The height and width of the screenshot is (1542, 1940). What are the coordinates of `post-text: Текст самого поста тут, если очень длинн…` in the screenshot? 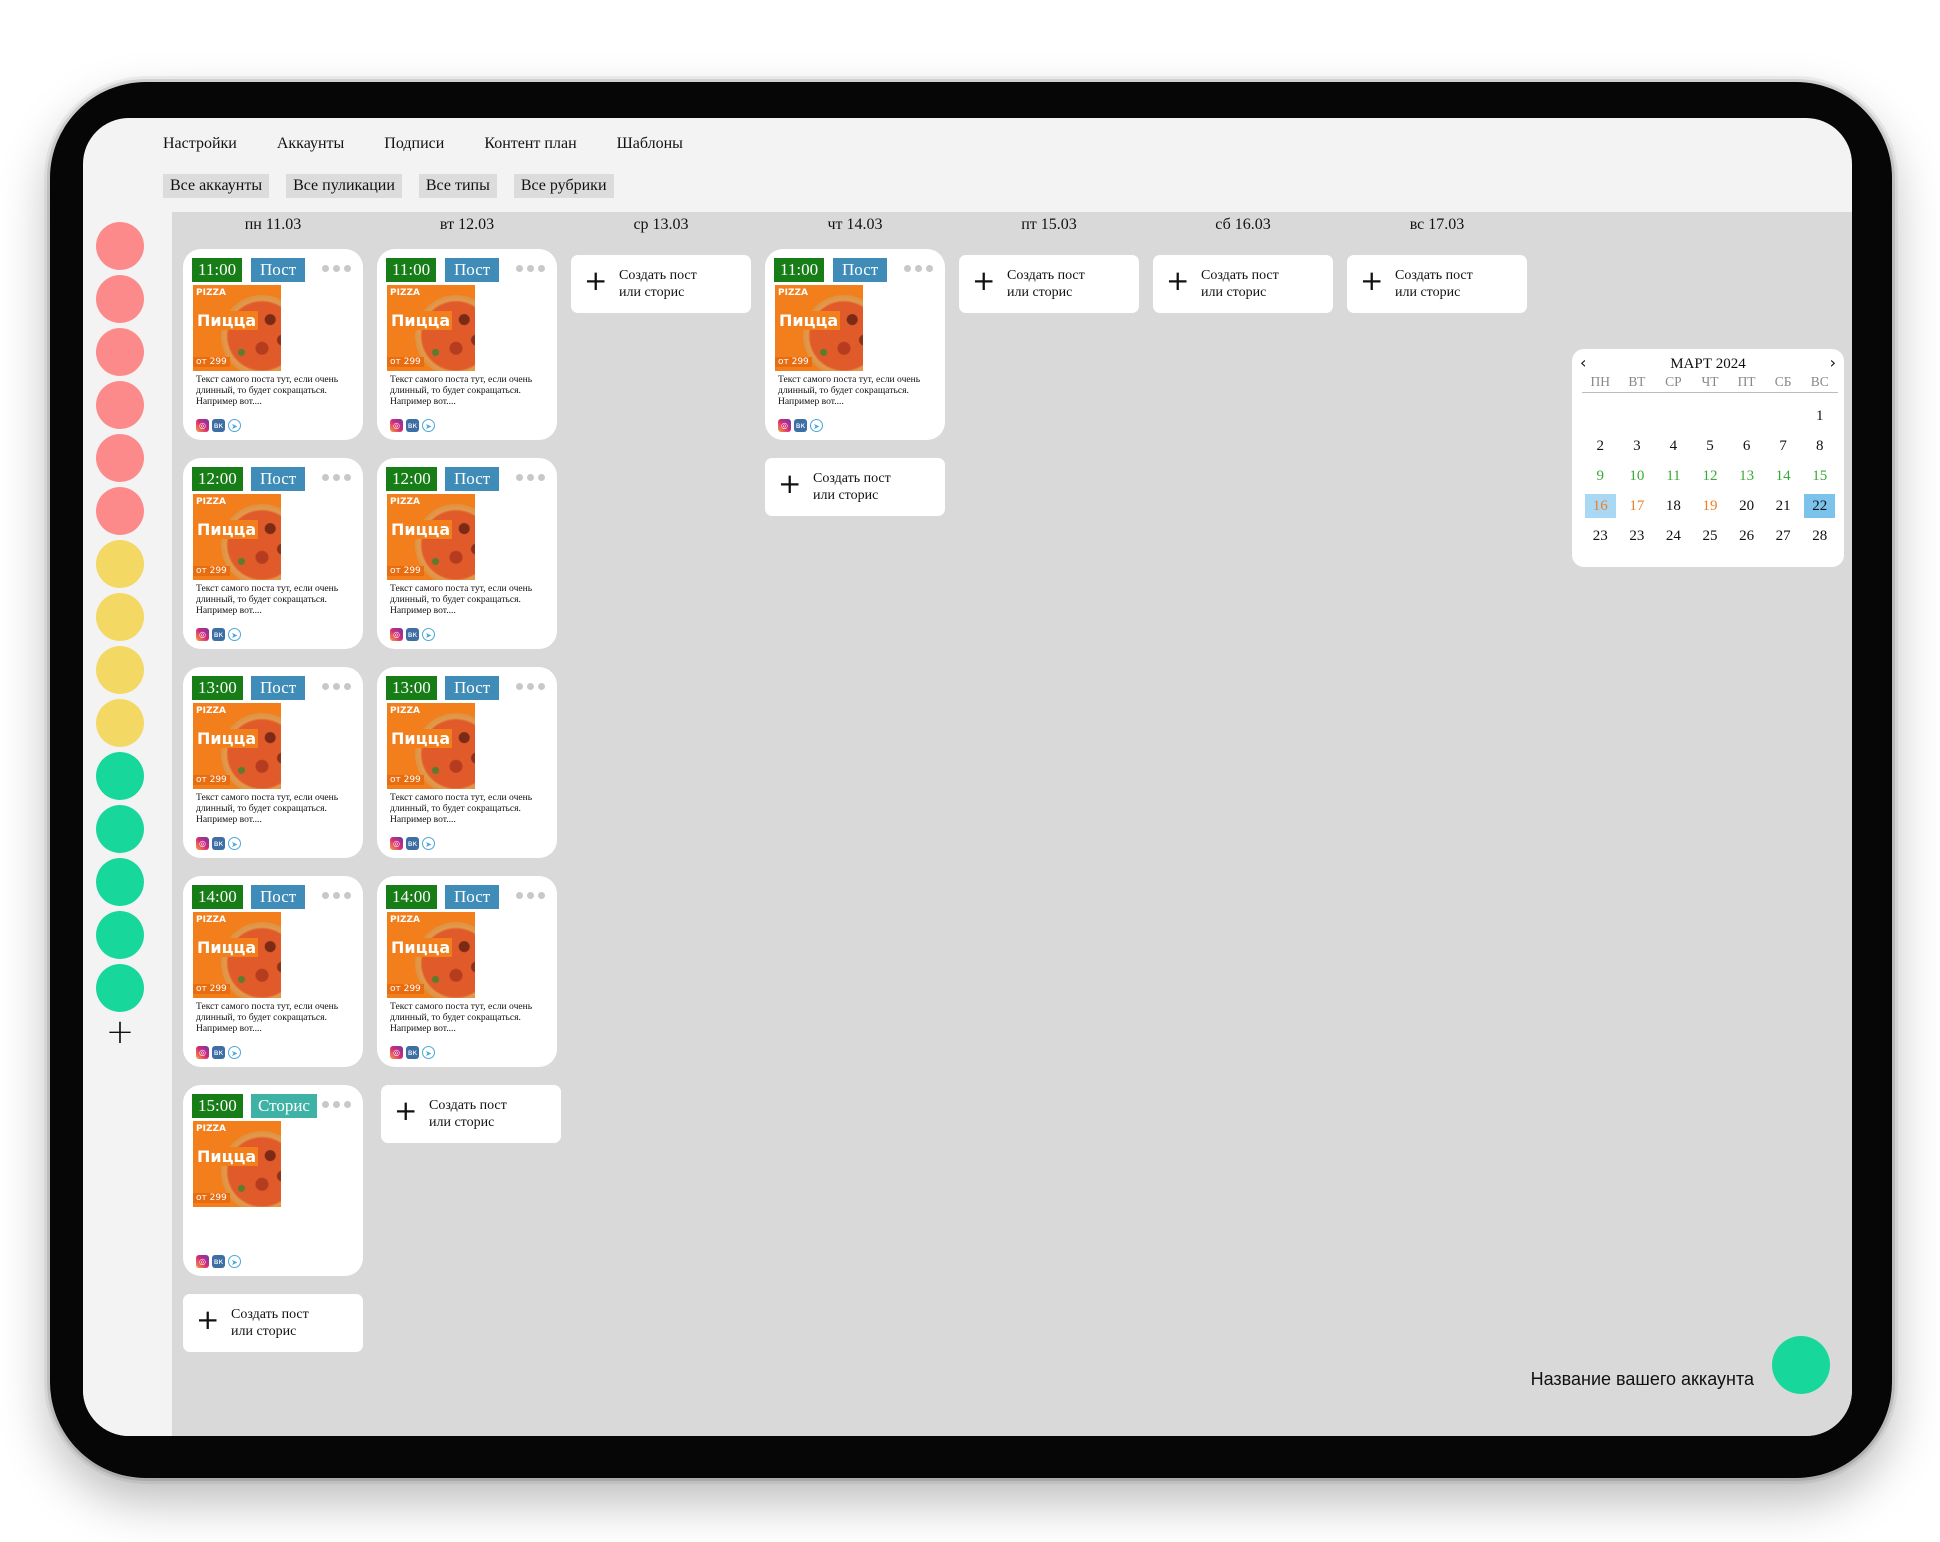 It's located at (461, 1017).